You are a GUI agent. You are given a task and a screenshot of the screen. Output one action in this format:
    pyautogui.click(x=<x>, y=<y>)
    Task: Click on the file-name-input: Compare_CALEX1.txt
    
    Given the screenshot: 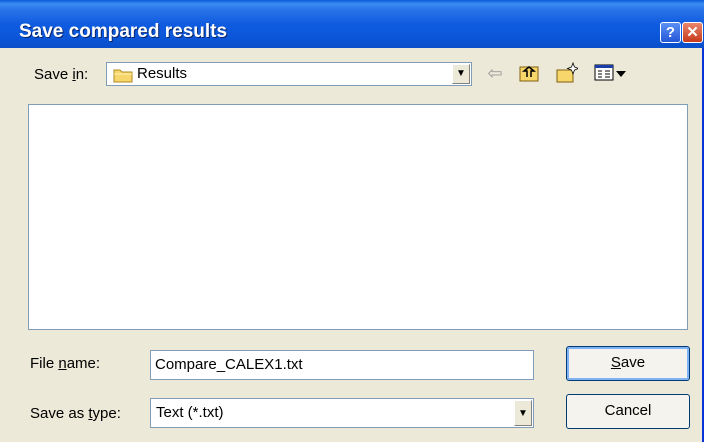 What is the action you would take?
    pyautogui.click(x=342, y=365)
    